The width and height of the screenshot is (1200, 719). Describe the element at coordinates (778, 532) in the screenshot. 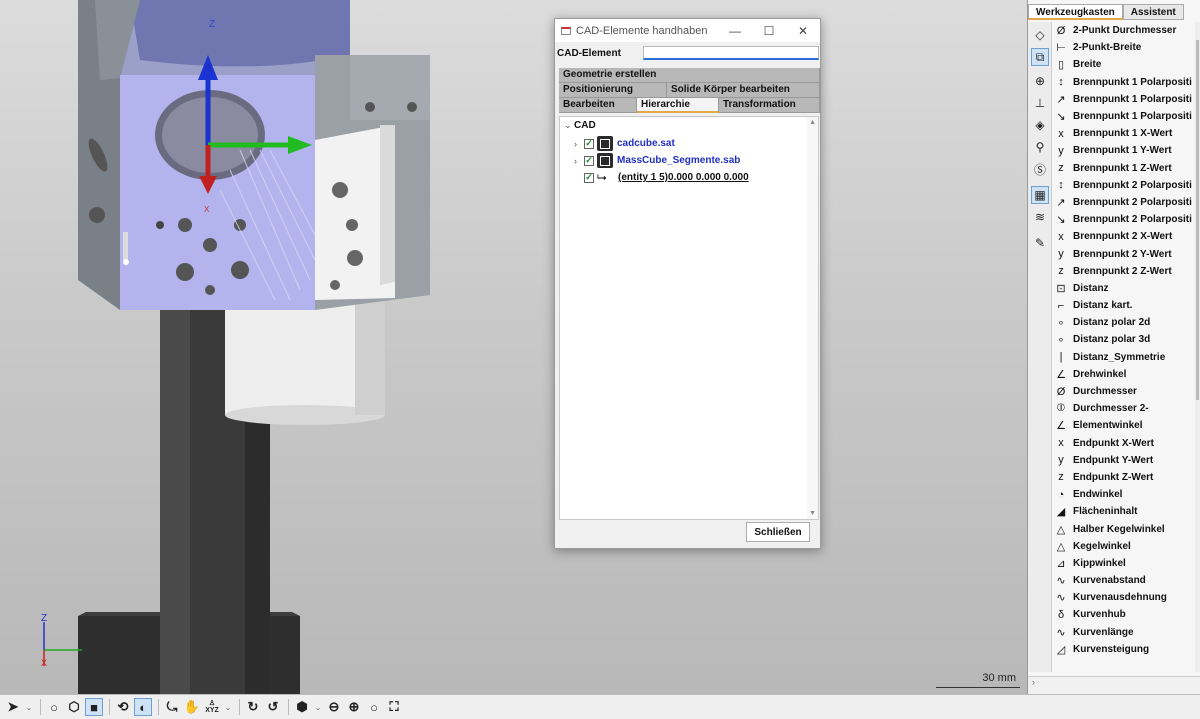

I see `close-button: Schließen` at that location.